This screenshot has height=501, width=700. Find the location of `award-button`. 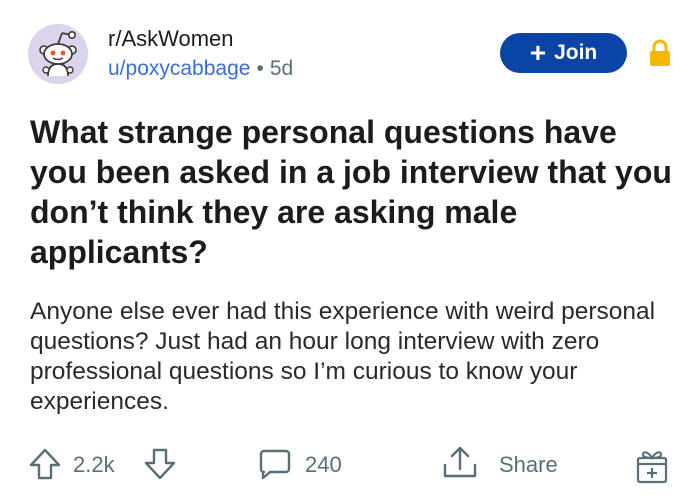

award-button is located at coordinates (652, 465).